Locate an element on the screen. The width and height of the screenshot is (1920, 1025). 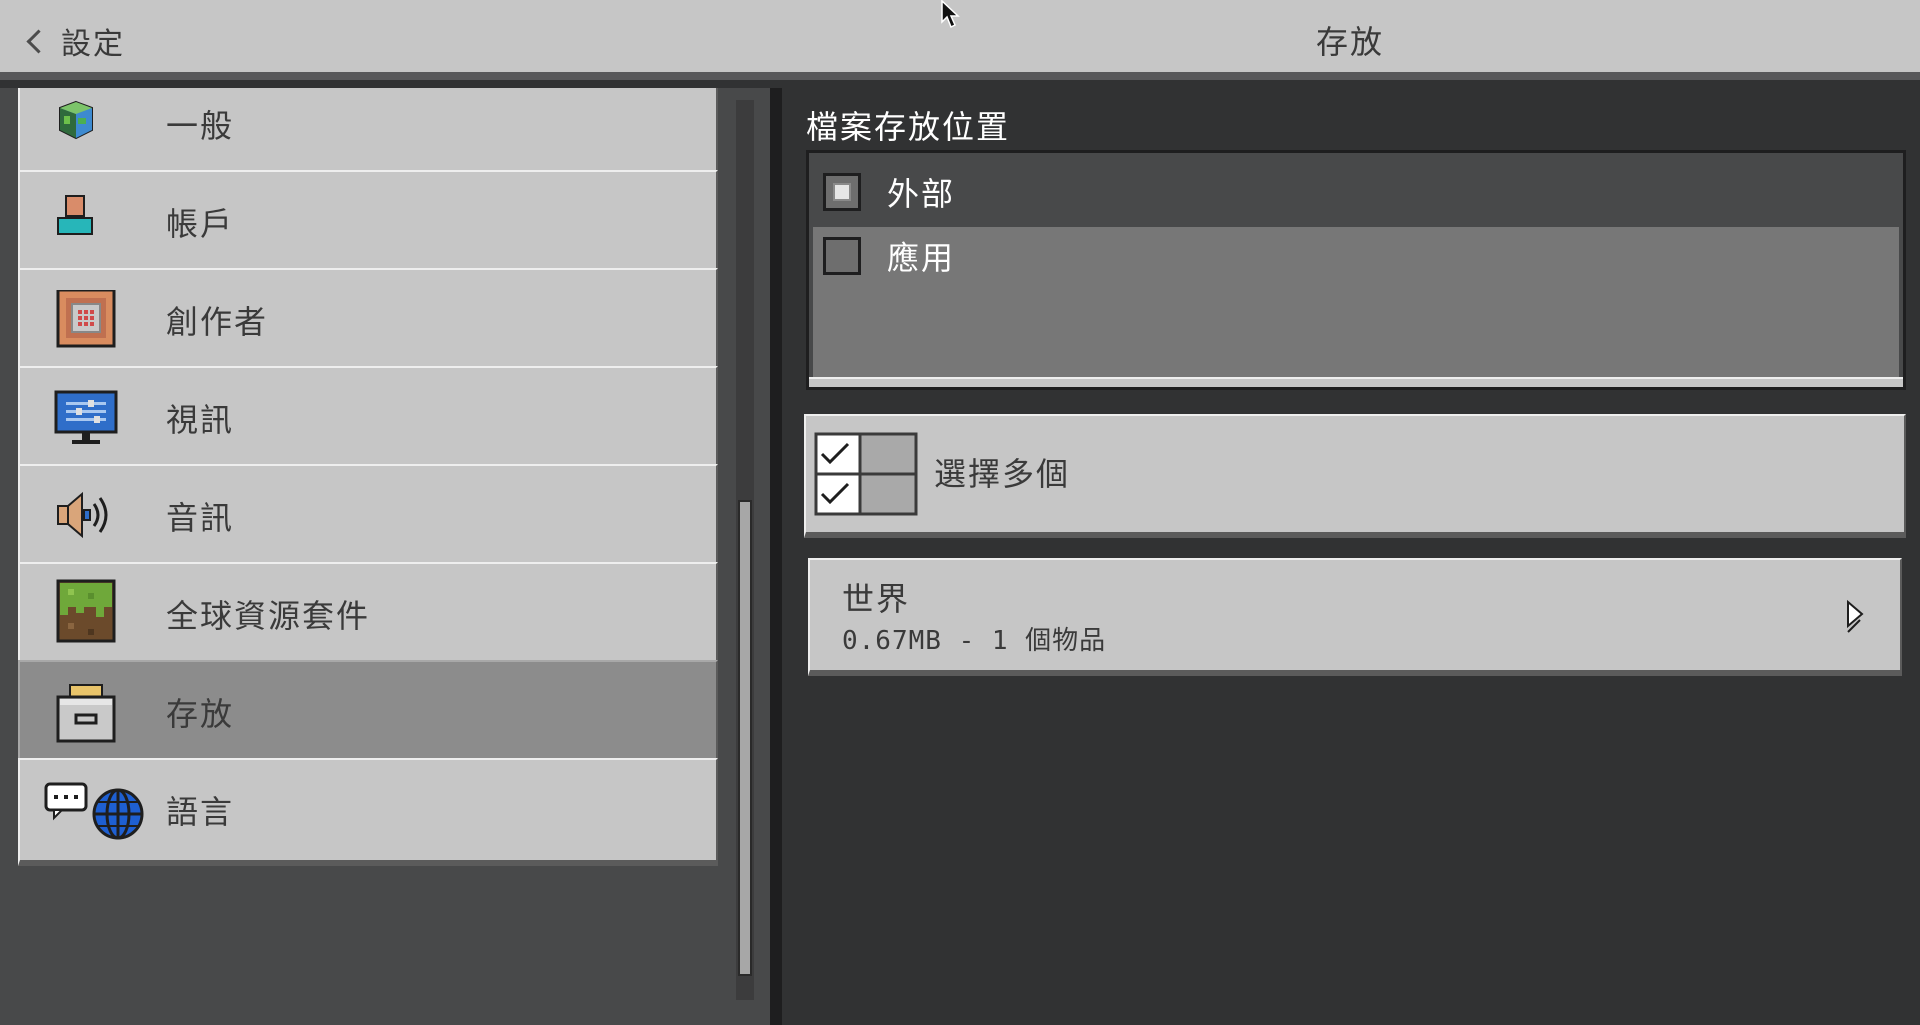
select-multiple-label: 選擇多個 is located at coordinates (1002, 474).